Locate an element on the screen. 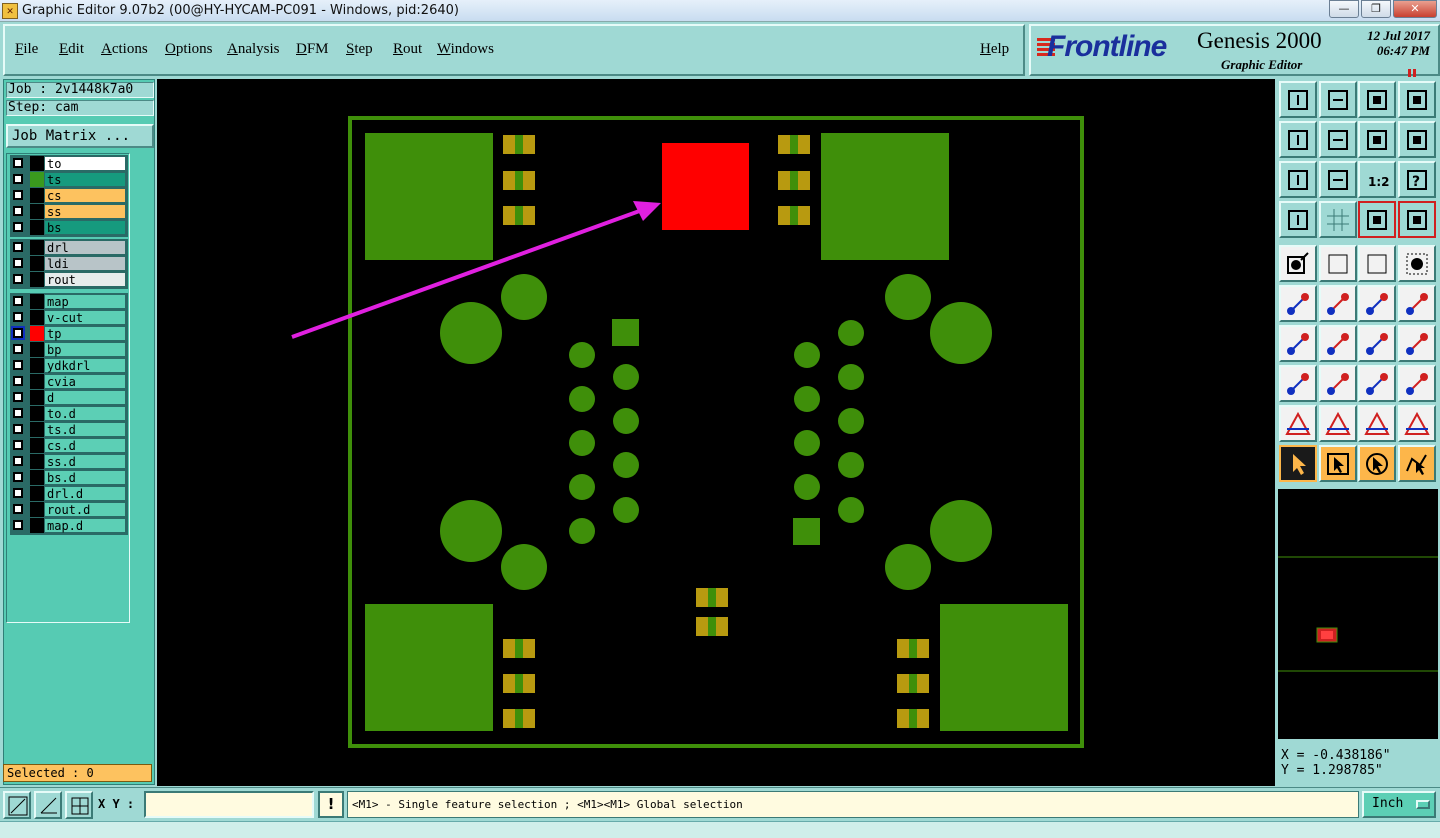 The height and width of the screenshot is (838, 1440). tool-button-layer-down is located at coordinates (1338, 99).